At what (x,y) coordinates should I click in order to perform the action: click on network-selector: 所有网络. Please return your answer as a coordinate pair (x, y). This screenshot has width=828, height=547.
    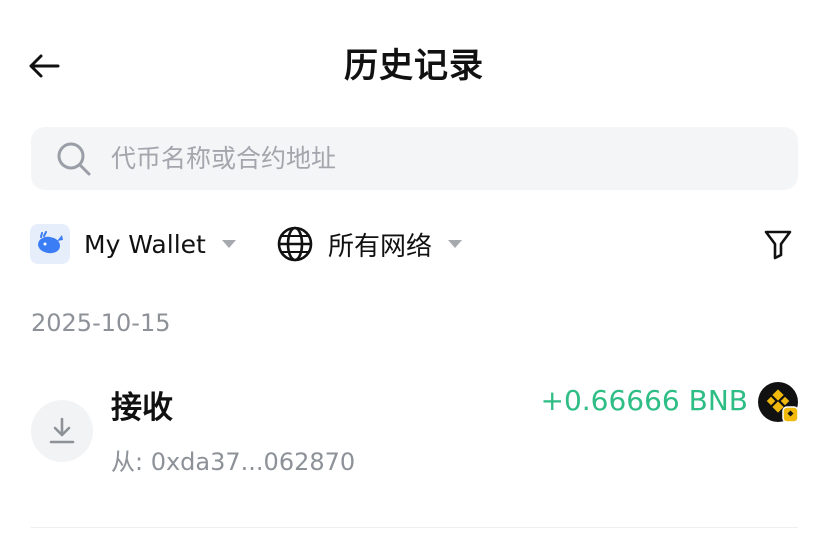
    Looking at the image, I should click on (369, 244).